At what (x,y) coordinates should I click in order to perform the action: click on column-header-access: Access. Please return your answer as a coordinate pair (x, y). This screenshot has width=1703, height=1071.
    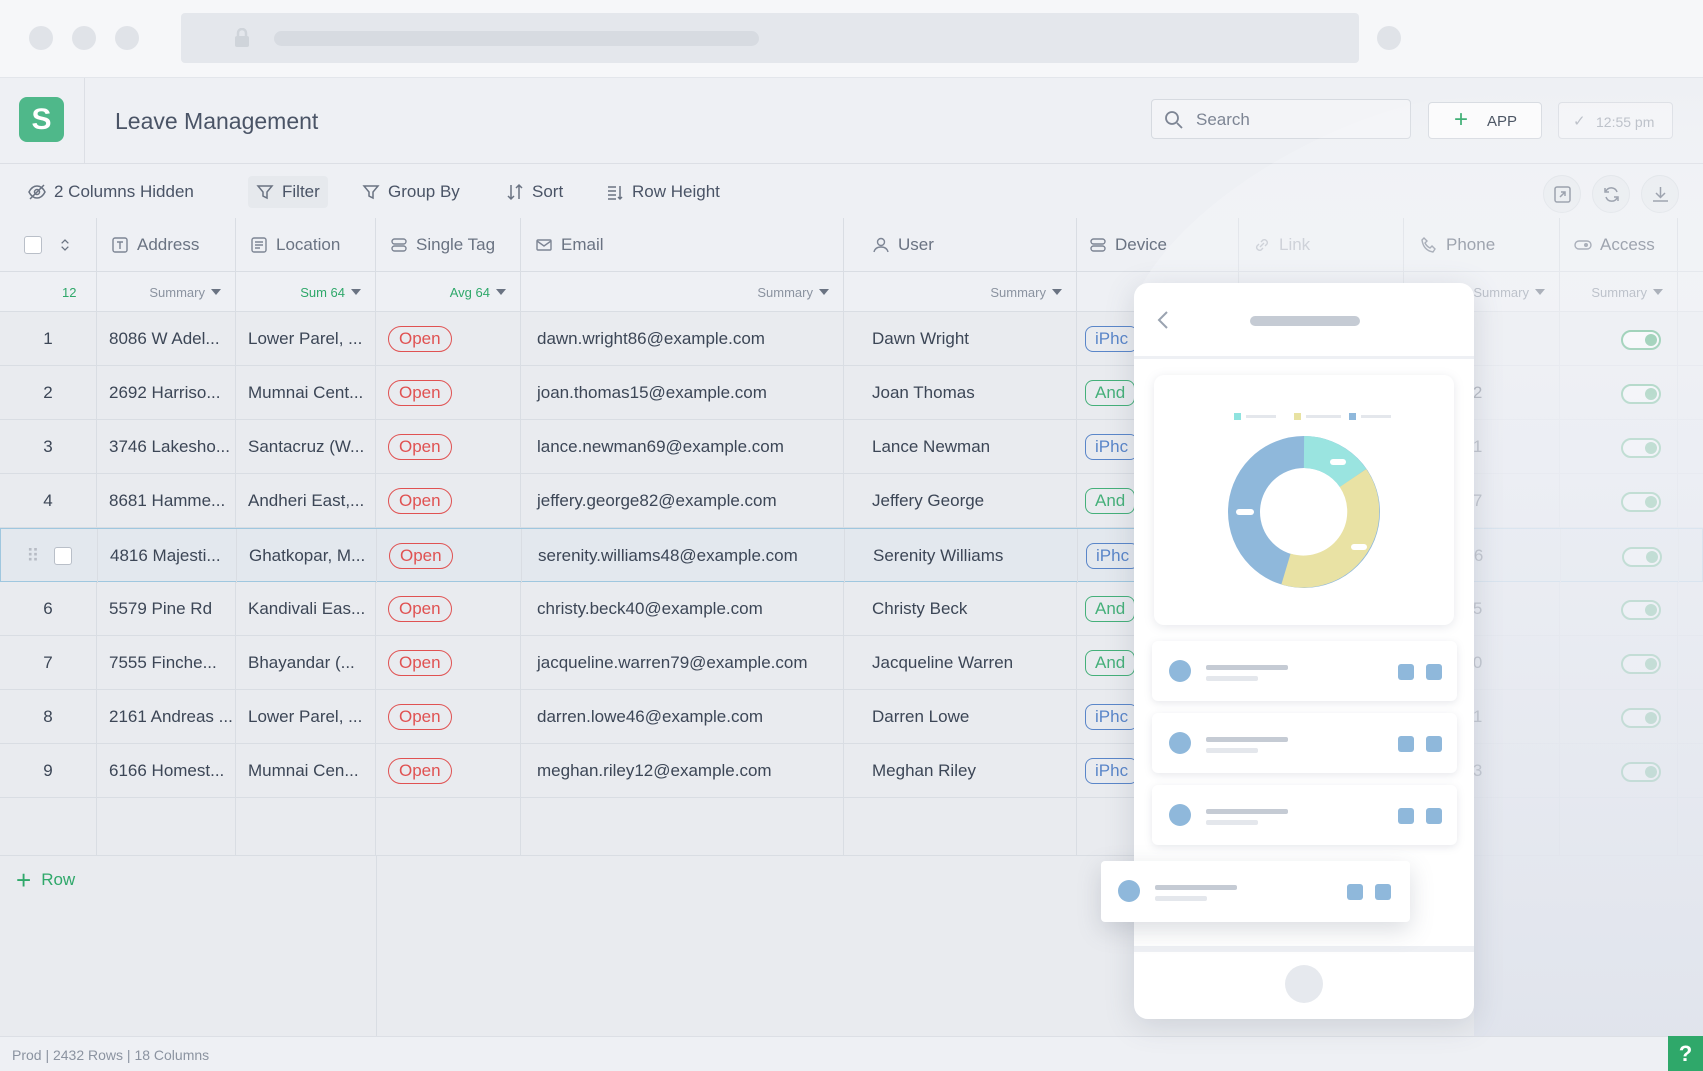
    Looking at the image, I should click on (1619, 245).